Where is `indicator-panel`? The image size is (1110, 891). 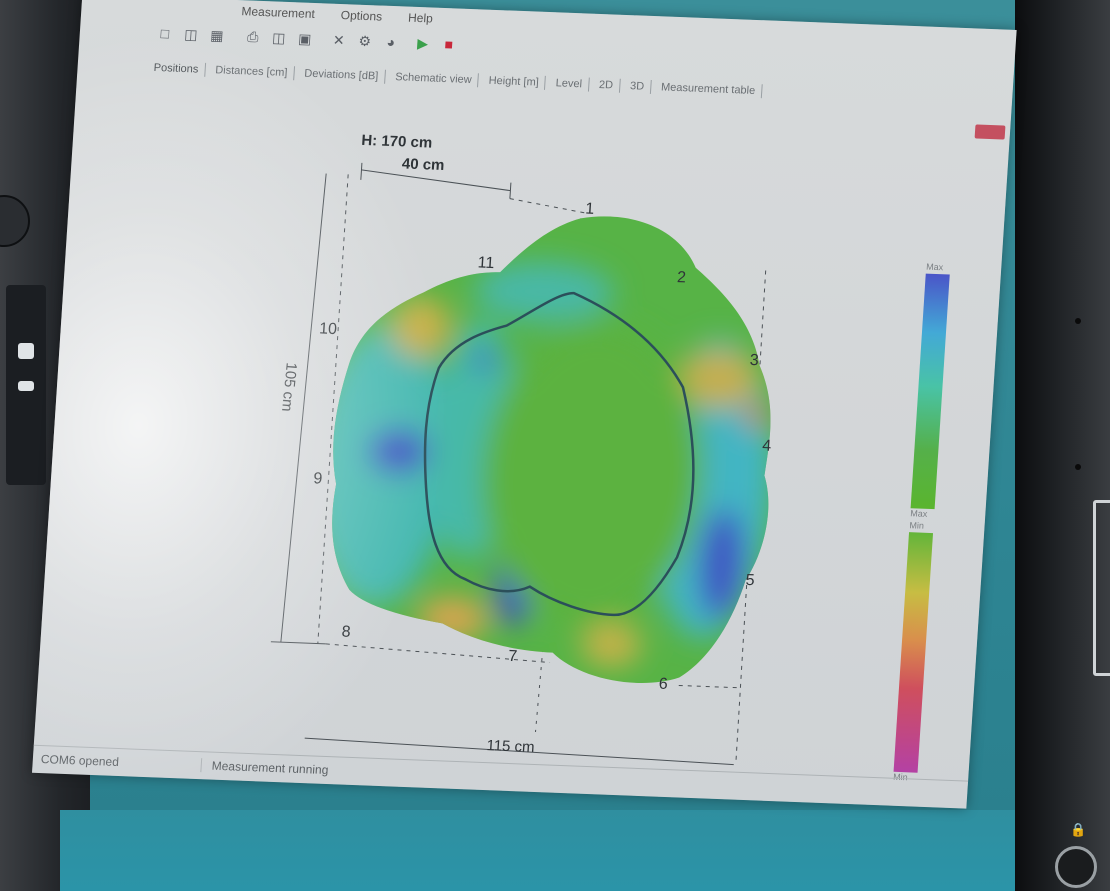
indicator-panel is located at coordinates (26, 385).